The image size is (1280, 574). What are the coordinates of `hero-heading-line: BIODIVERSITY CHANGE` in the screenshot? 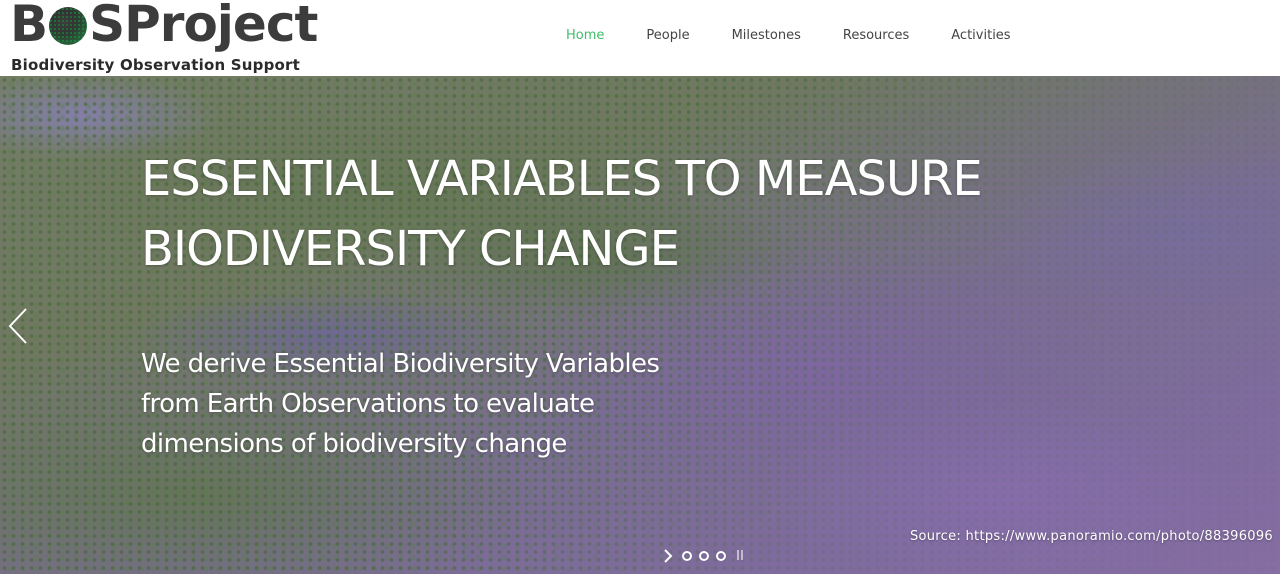 It's located at (410, 249).